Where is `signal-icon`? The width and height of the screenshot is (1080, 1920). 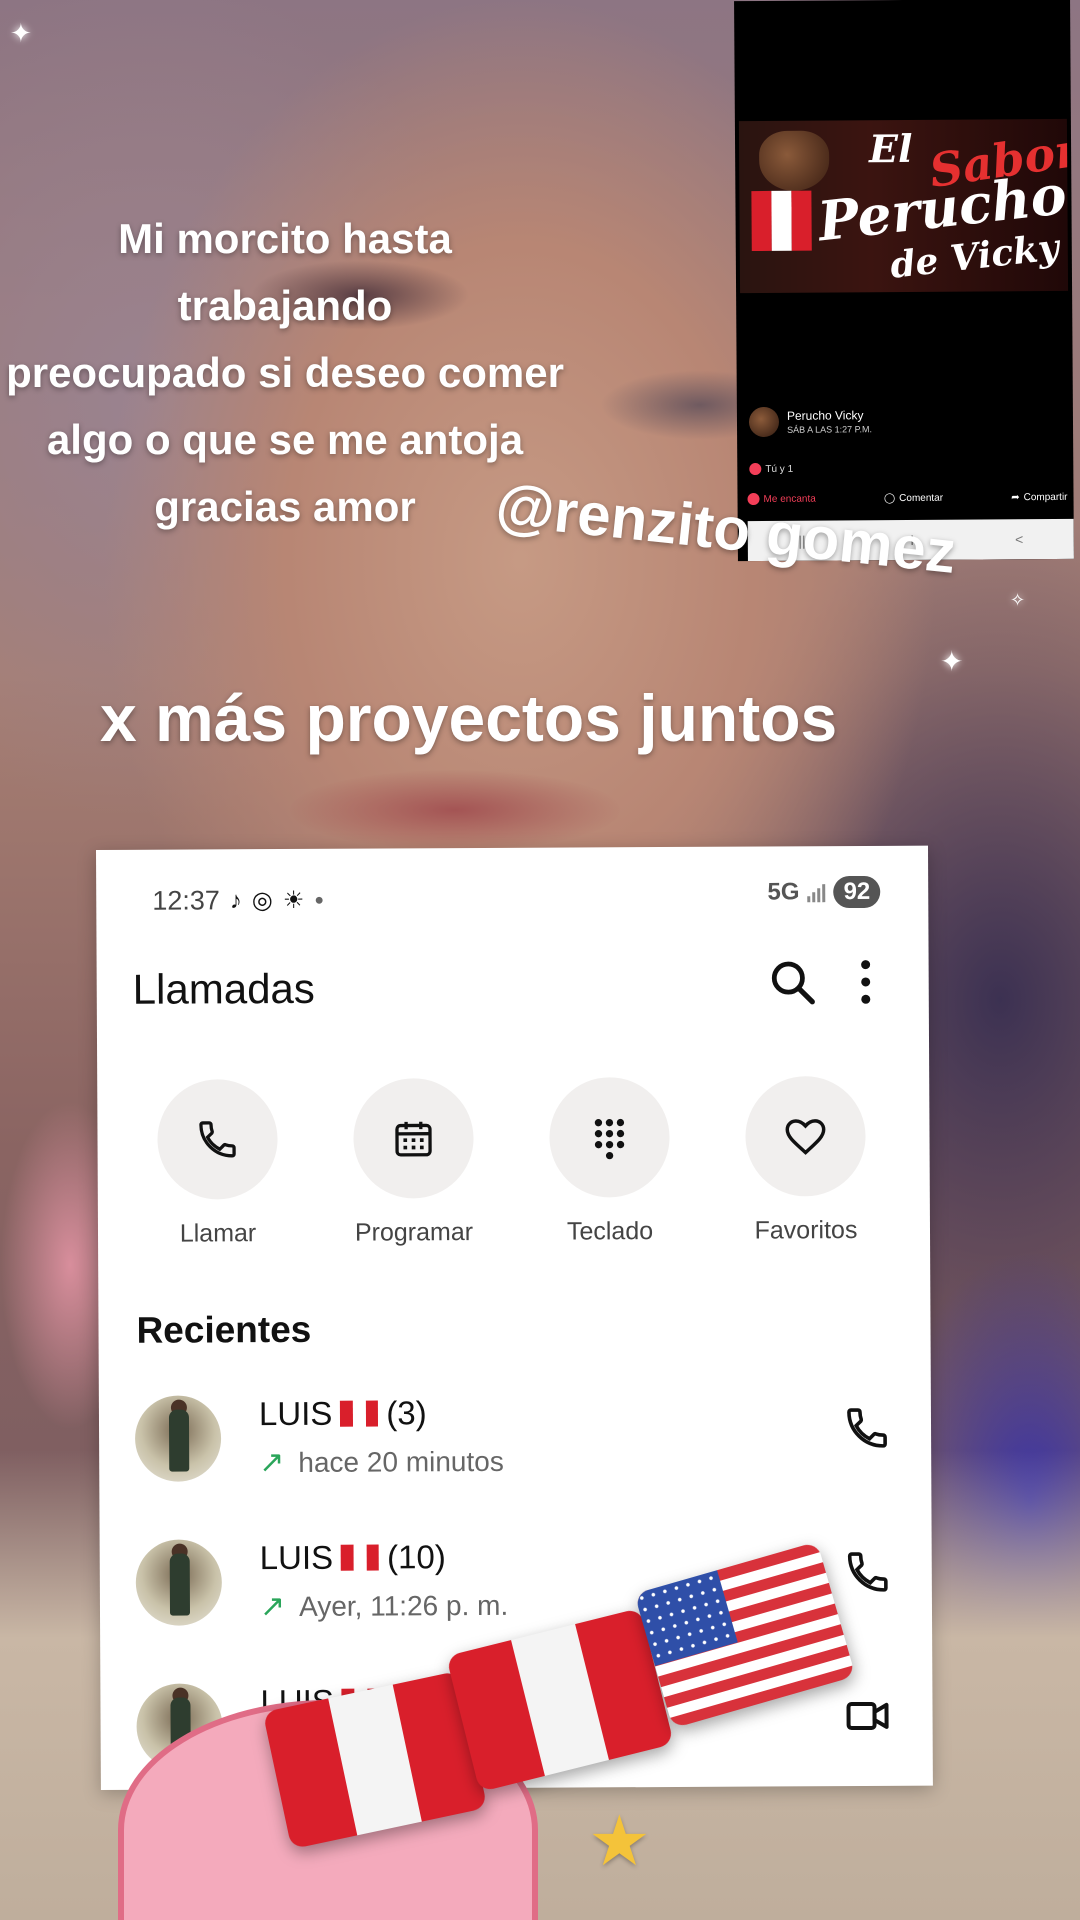 signal-icon is located at coordinates (816, 892).